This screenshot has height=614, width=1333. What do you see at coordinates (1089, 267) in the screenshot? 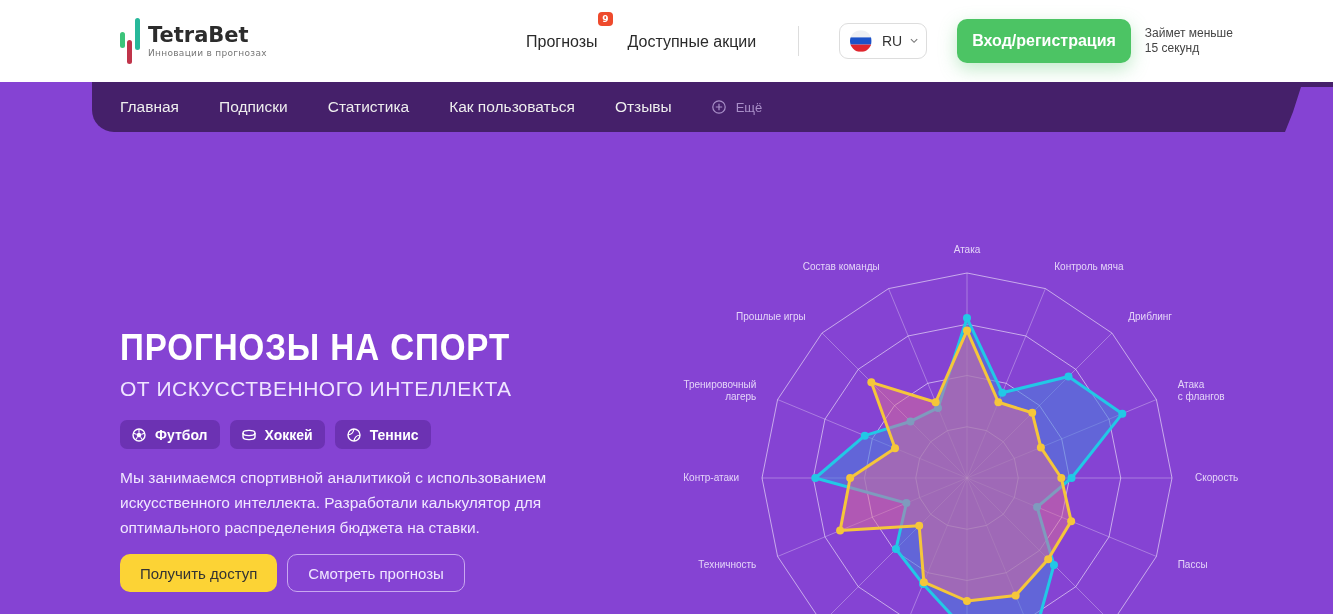
I see `axis-label: Контроль мяча` at bounding box center [1089, 267].